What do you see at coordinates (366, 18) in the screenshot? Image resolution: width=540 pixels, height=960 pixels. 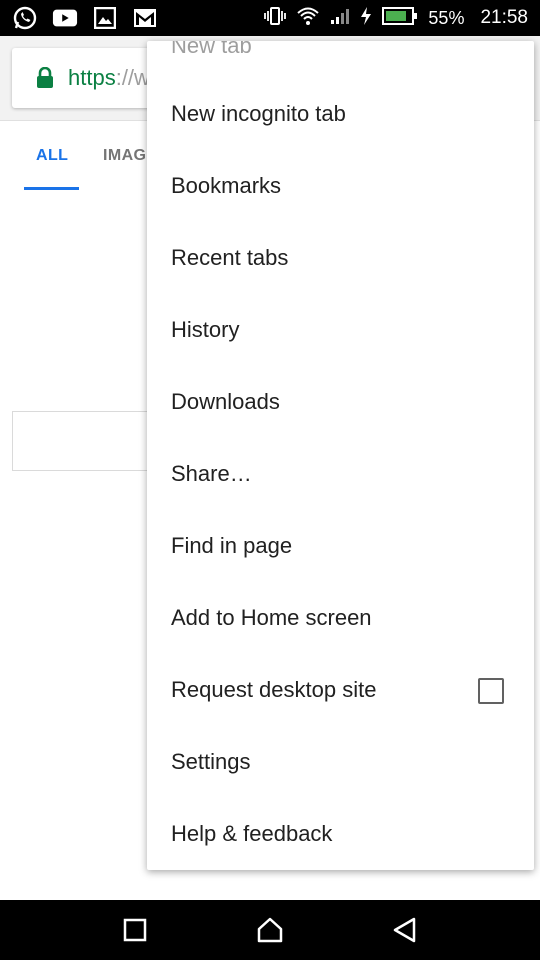 I see `charging-icon` at bounding box center [366, 18].